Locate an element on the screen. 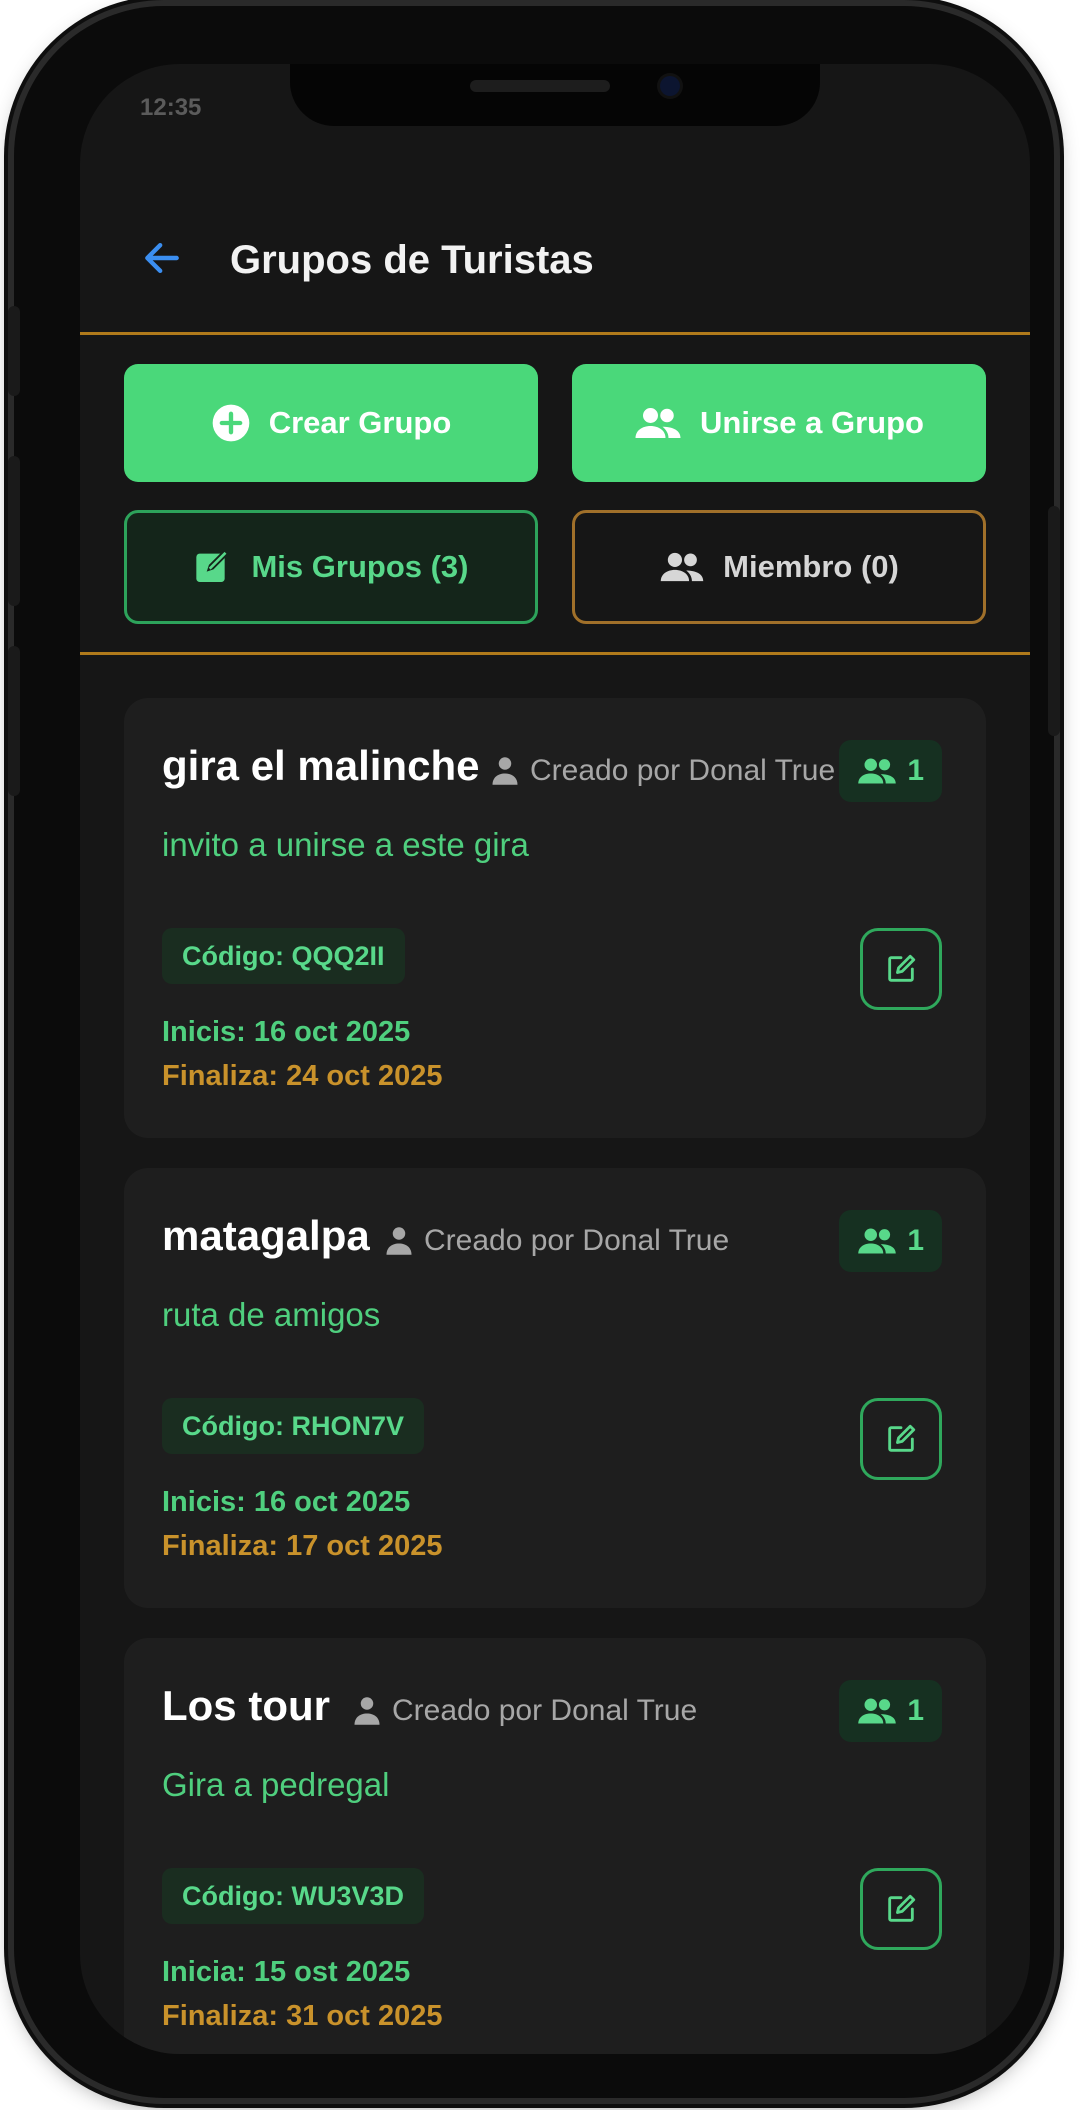 This screenshot has height=2110, width=1080. group-end-date: Finaliza: 17 oct 2025 is located at coordinates (302, 1546).